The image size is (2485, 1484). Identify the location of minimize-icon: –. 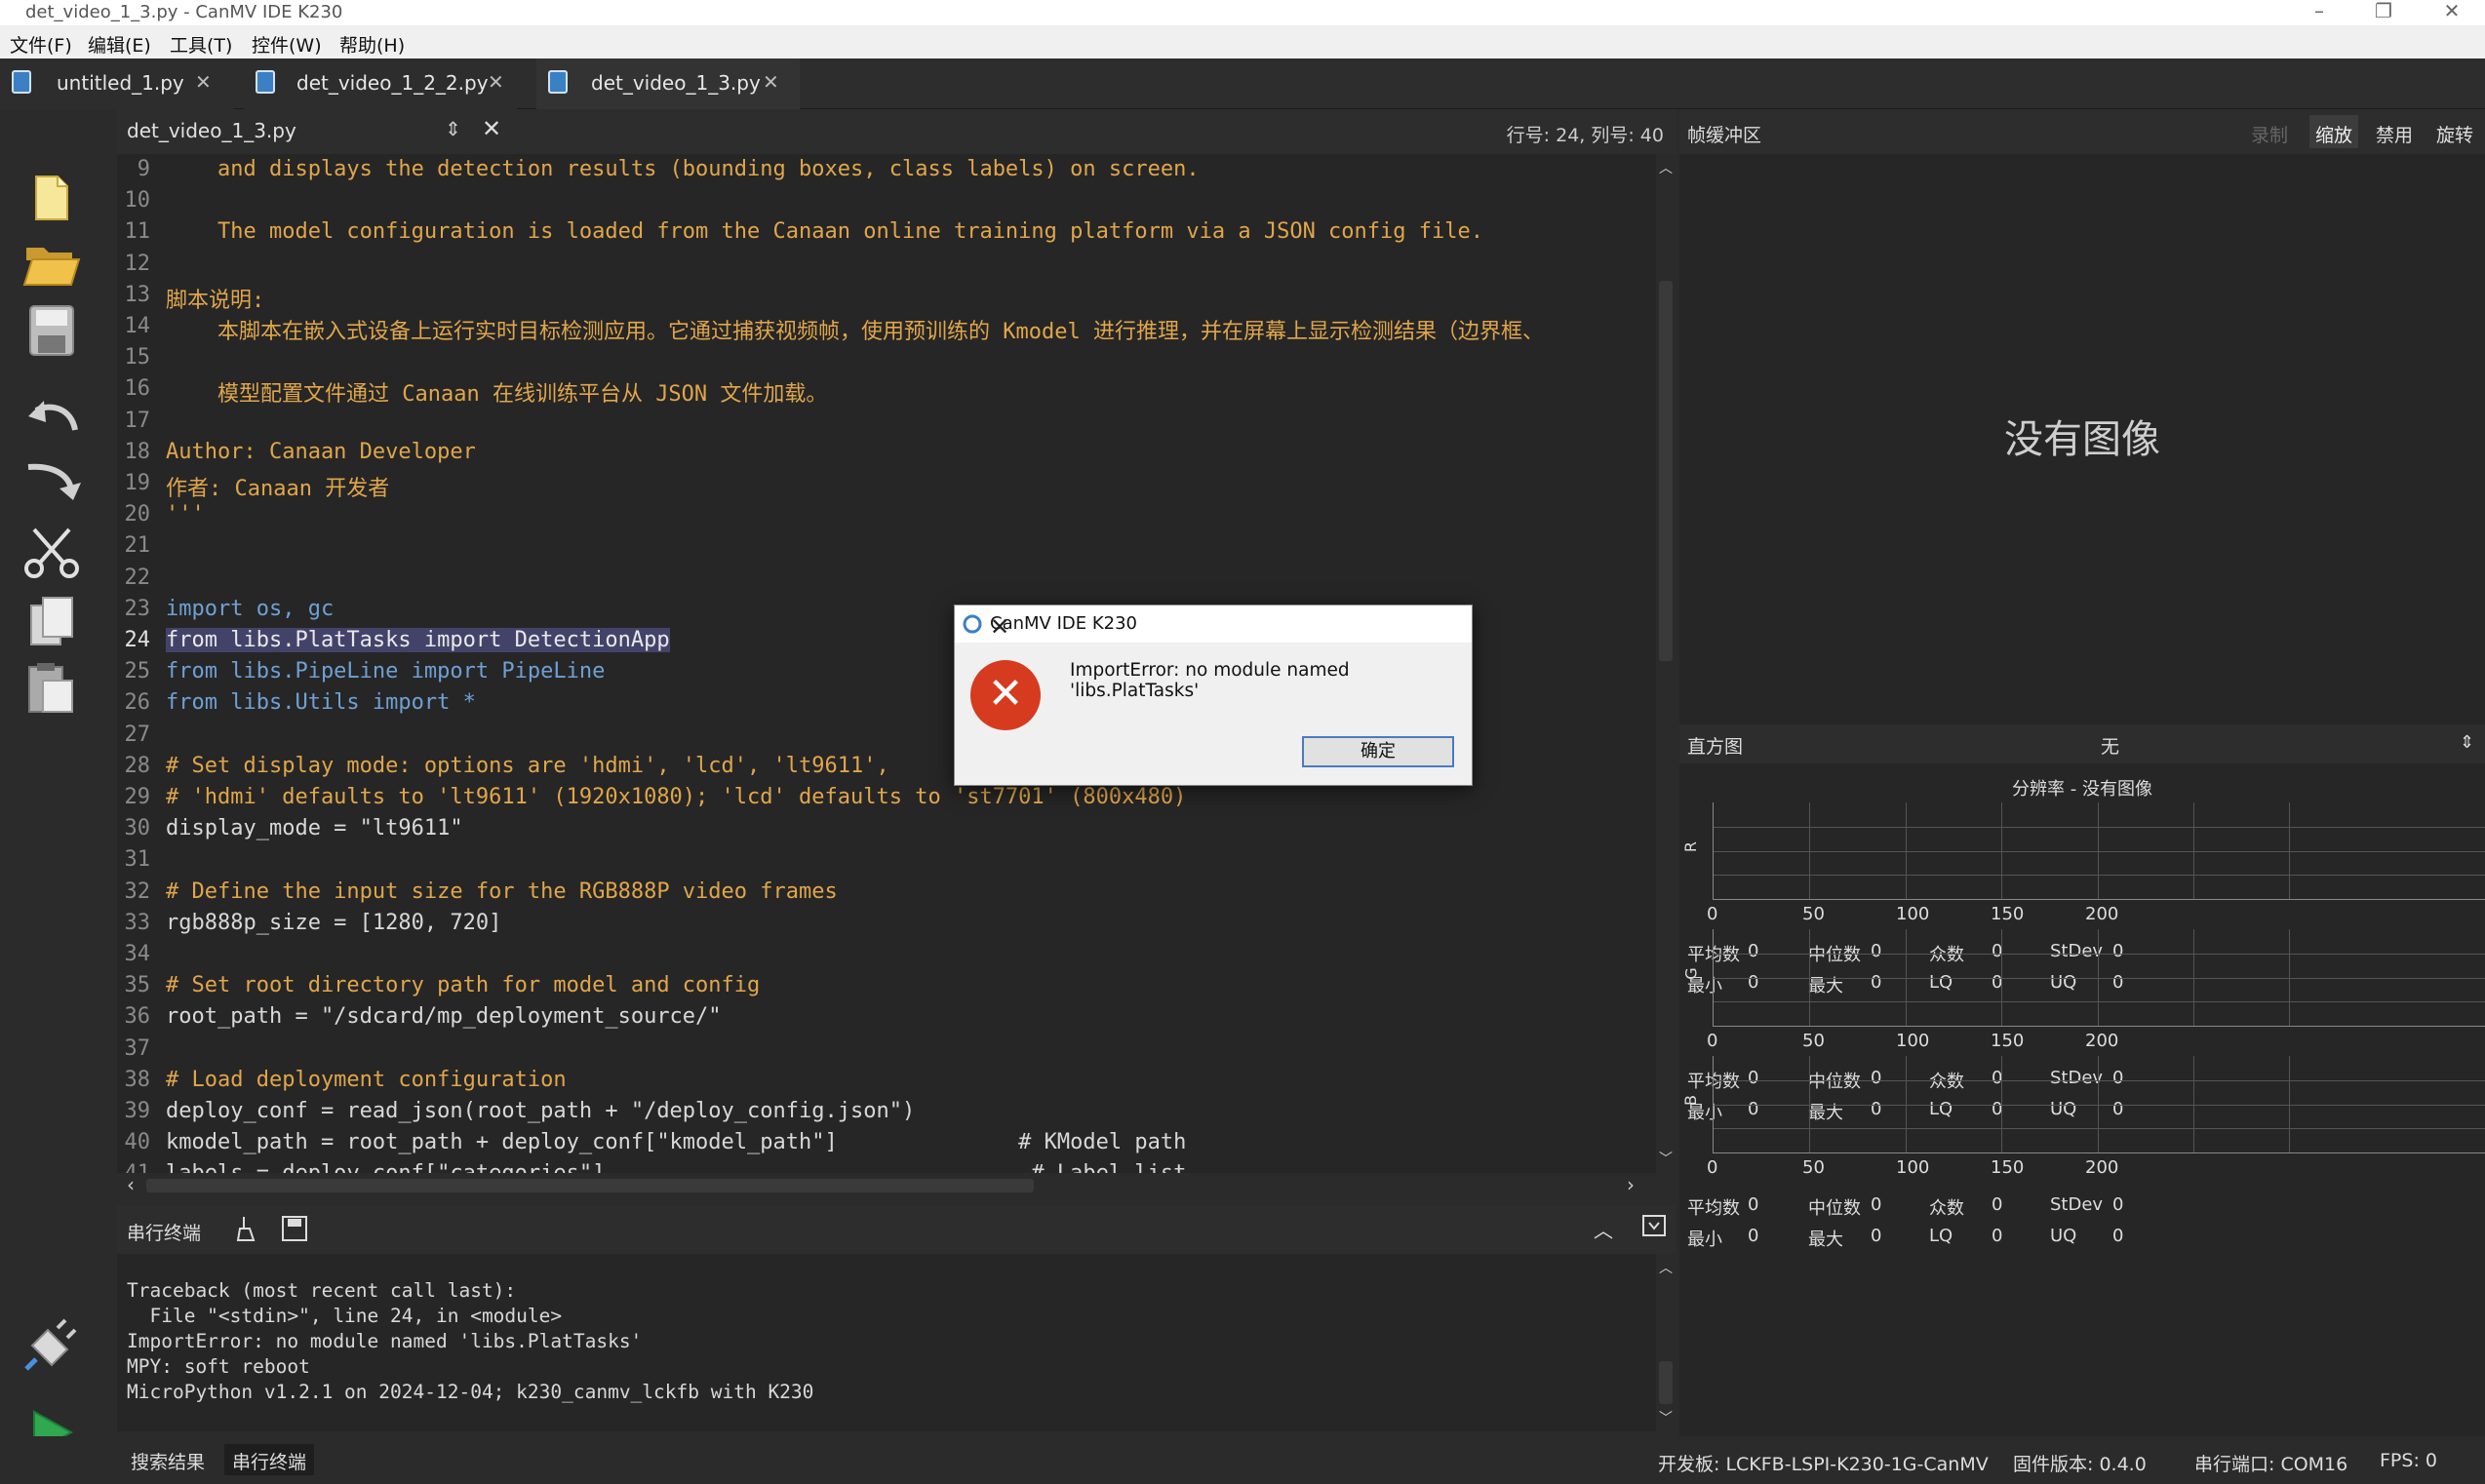
(2319, 12).